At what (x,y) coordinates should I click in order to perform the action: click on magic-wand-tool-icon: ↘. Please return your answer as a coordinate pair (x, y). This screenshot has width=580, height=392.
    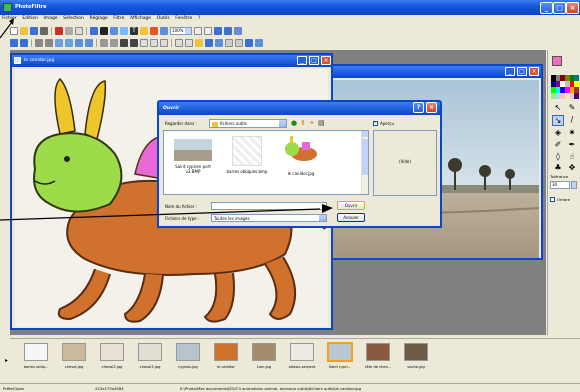
    Looking at the image, I should click on (558, 120).